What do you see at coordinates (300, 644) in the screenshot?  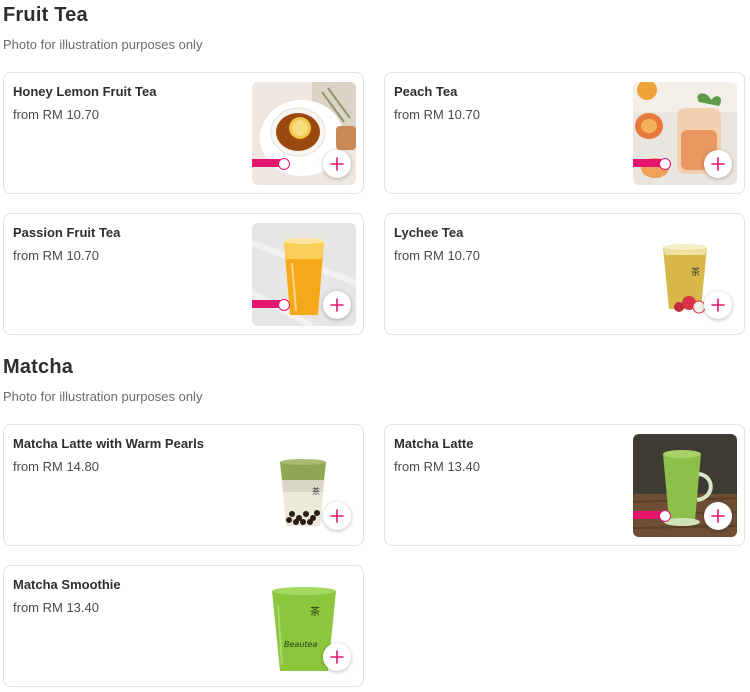 I see `svg-text: Beautea` at bounding box center [300, 644].